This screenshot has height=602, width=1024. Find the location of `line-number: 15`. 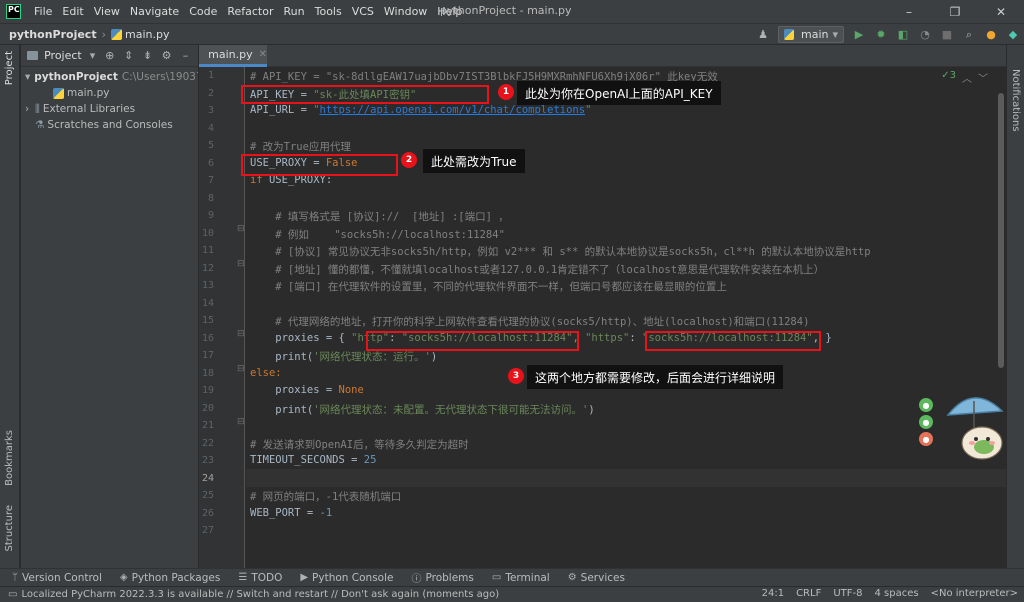

line-number: 15 is located at coordinates (207, 320).